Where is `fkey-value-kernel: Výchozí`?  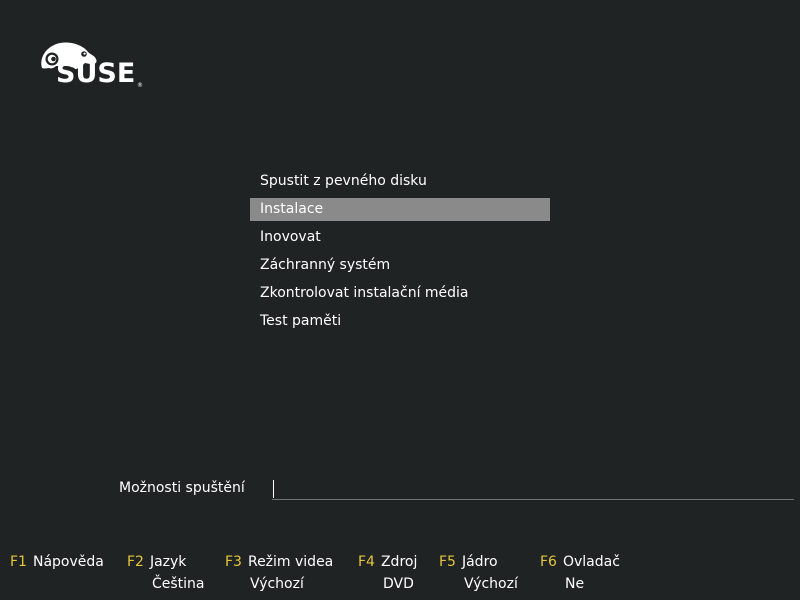 fkey-value-kernel: Výchozí is located at coordinates (491, 584).